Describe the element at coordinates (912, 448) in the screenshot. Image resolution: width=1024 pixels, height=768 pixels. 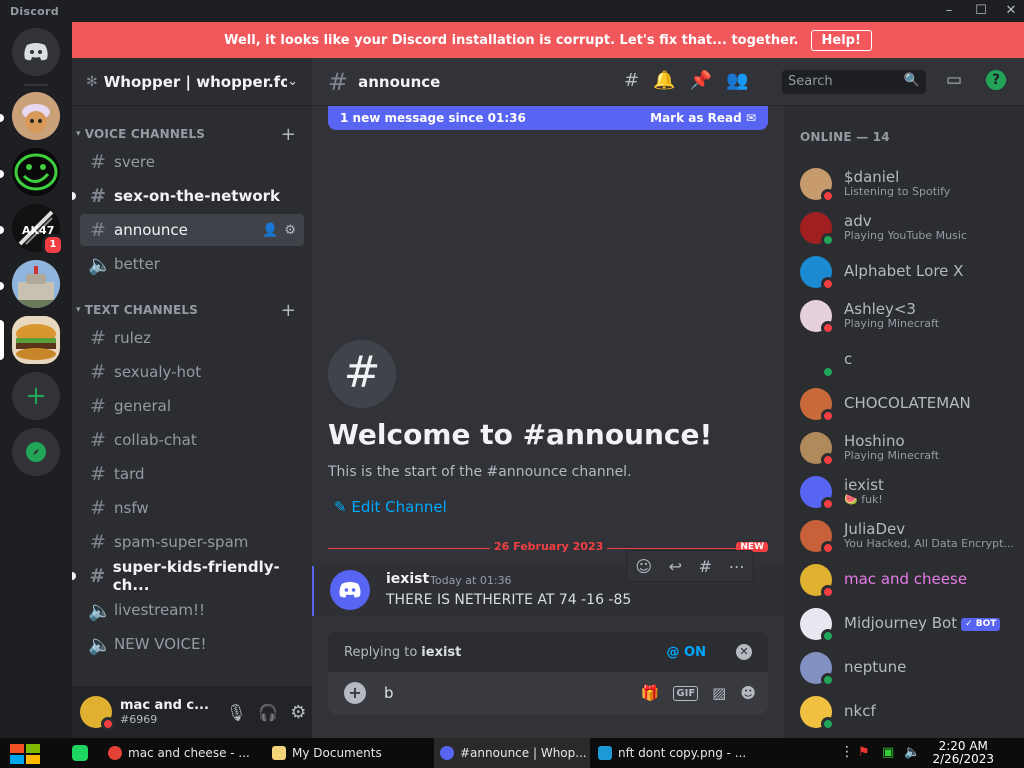
I see `member-6: Hoshino Playing Minecraft` at that location.